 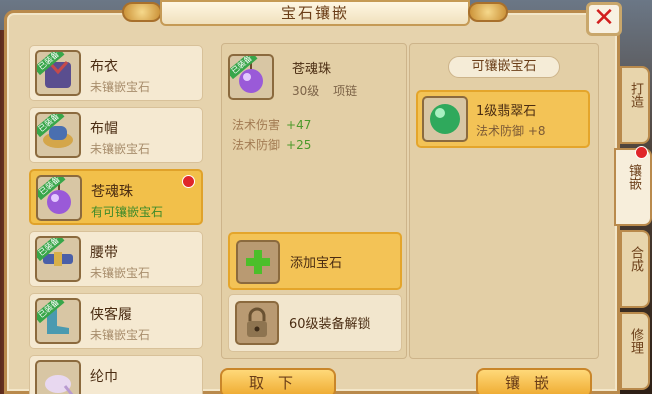 What do you see at coordinates (111, 315) in the screenshot?
I see `item-name: 侠客履` at bounding box center [111, 315].